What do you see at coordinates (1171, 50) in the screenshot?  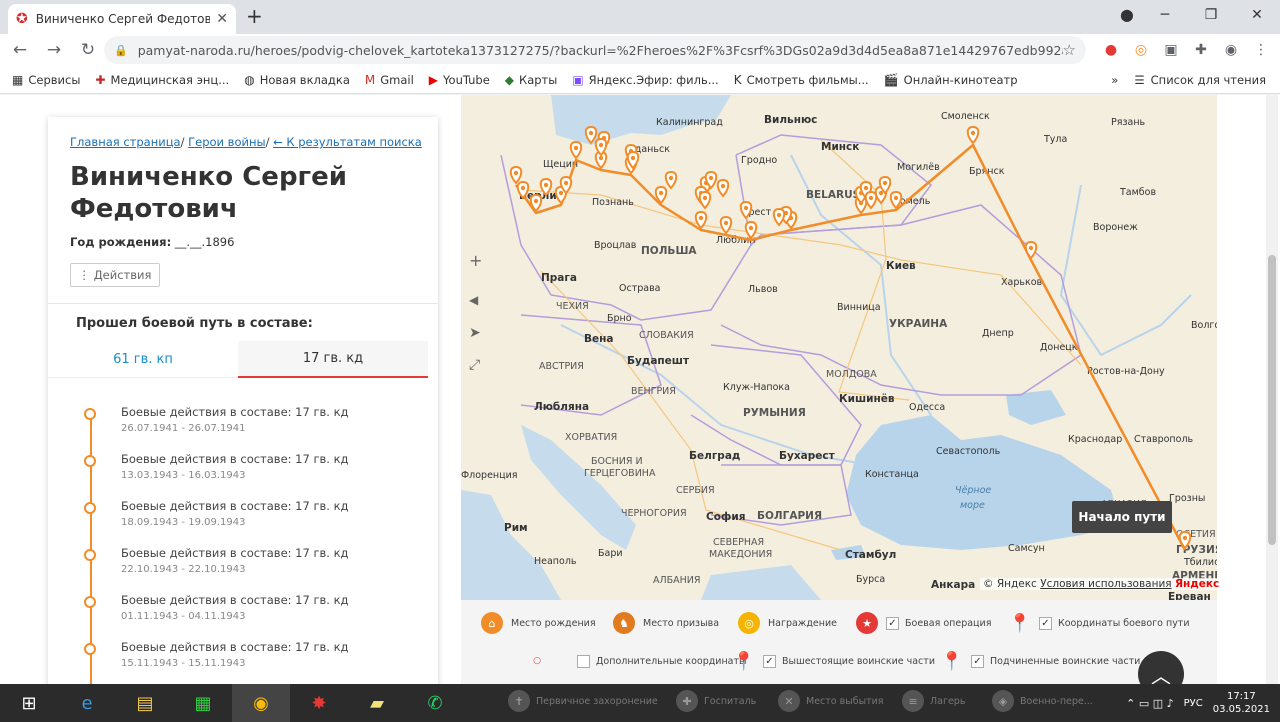 I see `ext-badge-icon: ▣` at bounding box center [1171, 50].